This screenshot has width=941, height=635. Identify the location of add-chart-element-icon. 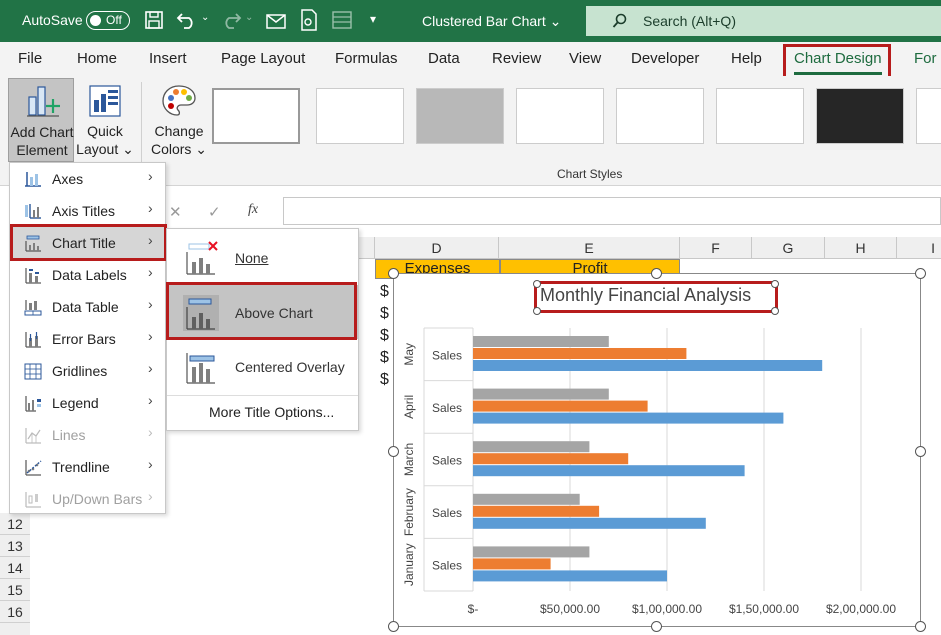
(43, 101).